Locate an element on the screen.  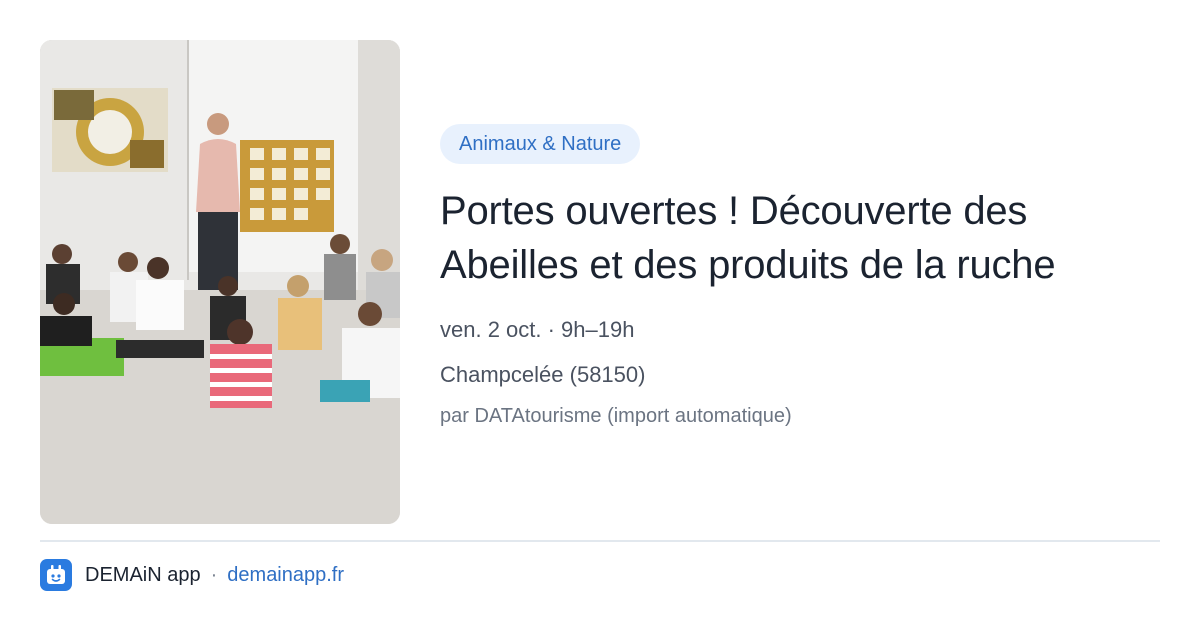
event-location: Champcelée (58150) is located at coordinates (543, 374).